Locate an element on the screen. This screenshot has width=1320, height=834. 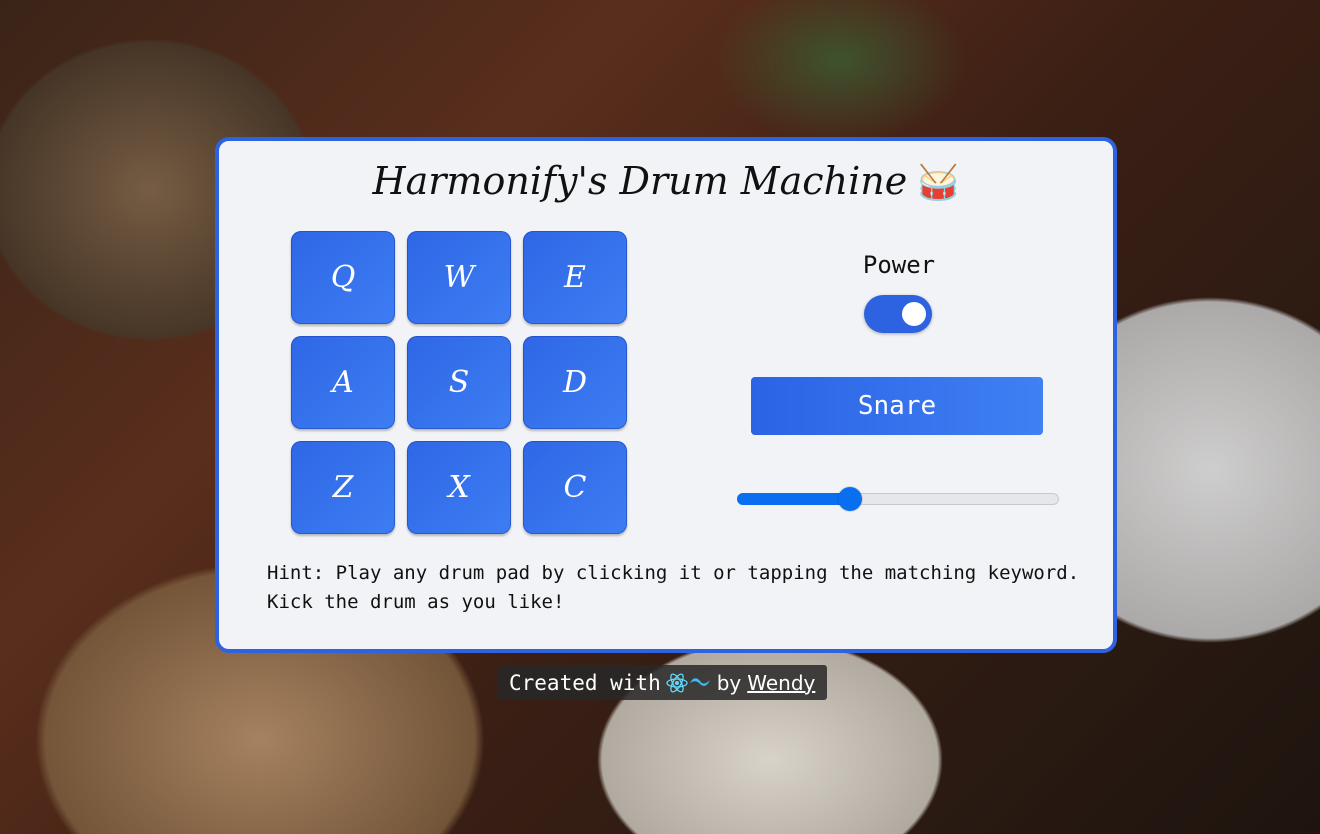
author-link: Wendy is located at coordinates (781, 683).